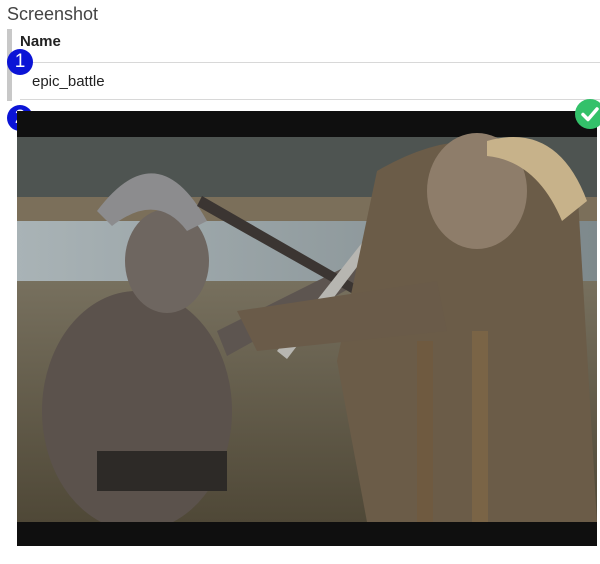 The image size is (600, 564). What do you see at coordinates (40, 41) in the screenshot?
I see `name-field-label: Name` at bounding box center [40, 41].